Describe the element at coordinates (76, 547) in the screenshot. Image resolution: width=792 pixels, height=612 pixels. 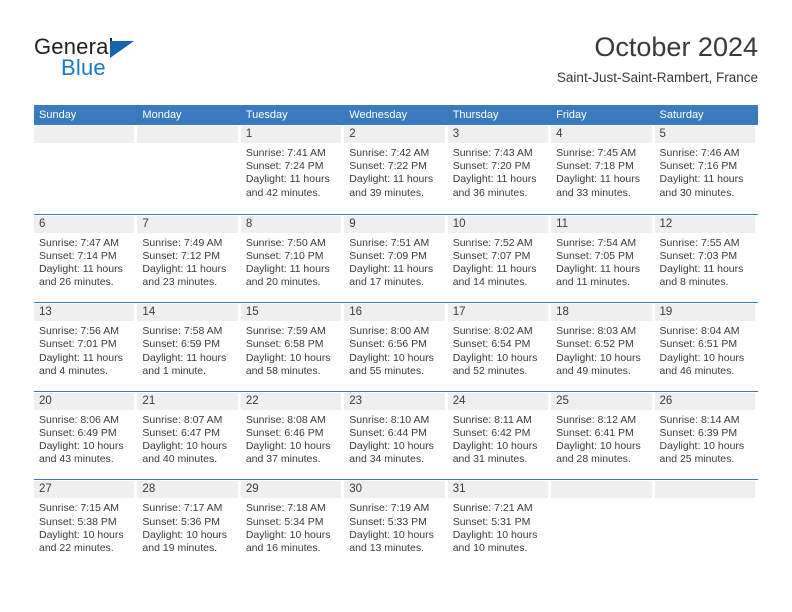
I see `daylight-text-line2: and 22 minutes.` at that location.